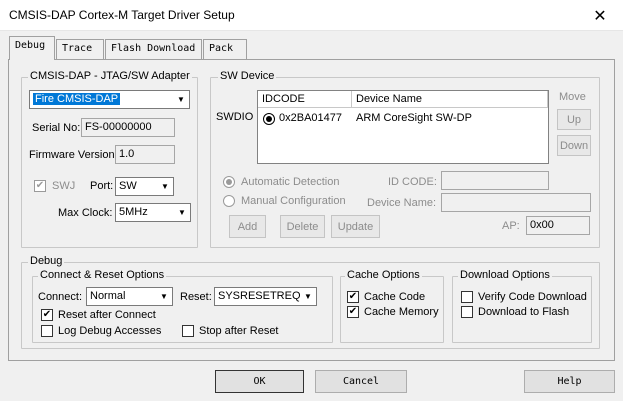 The width and height of the screenshot is (623, 401). Describe the element at coordinates (353, 297) in the screenshot. I see `cache-code-checkbox: ✔` at that location.